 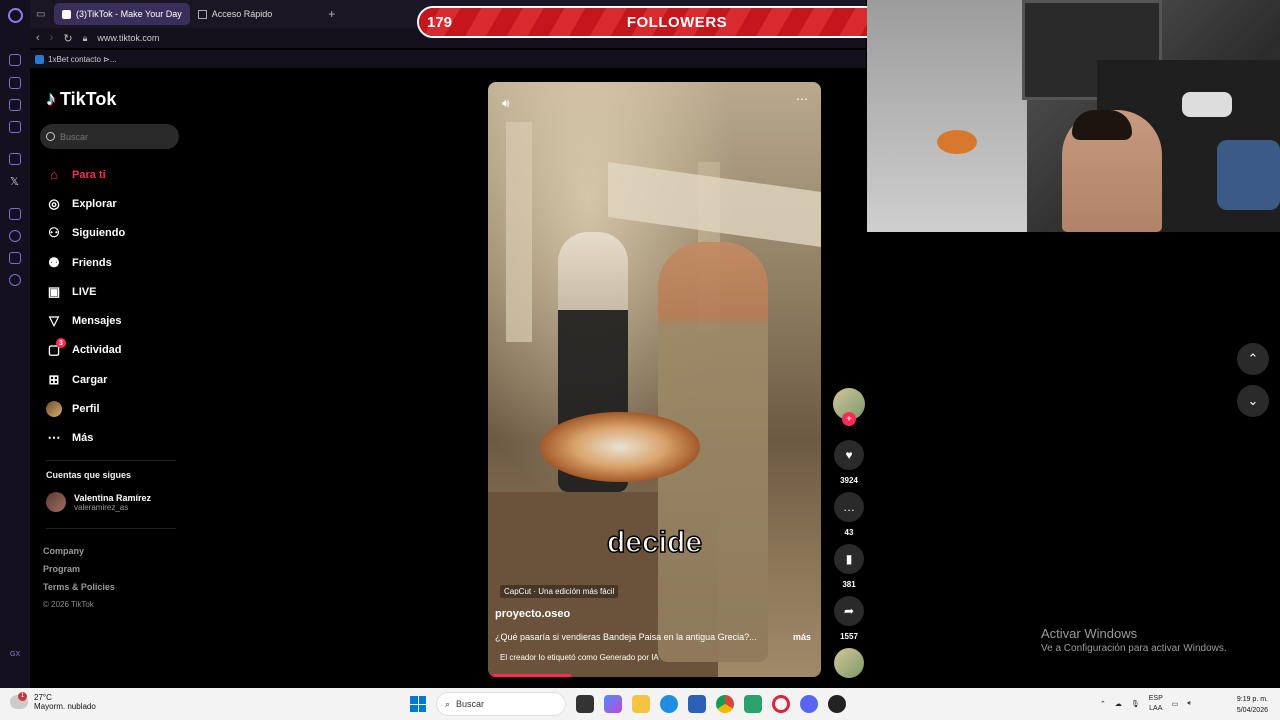 What do you see at coordinates (1253, 359) in the screenshot?
I see `previous-video-button: ⌃` at bounding box center [1253, 359].